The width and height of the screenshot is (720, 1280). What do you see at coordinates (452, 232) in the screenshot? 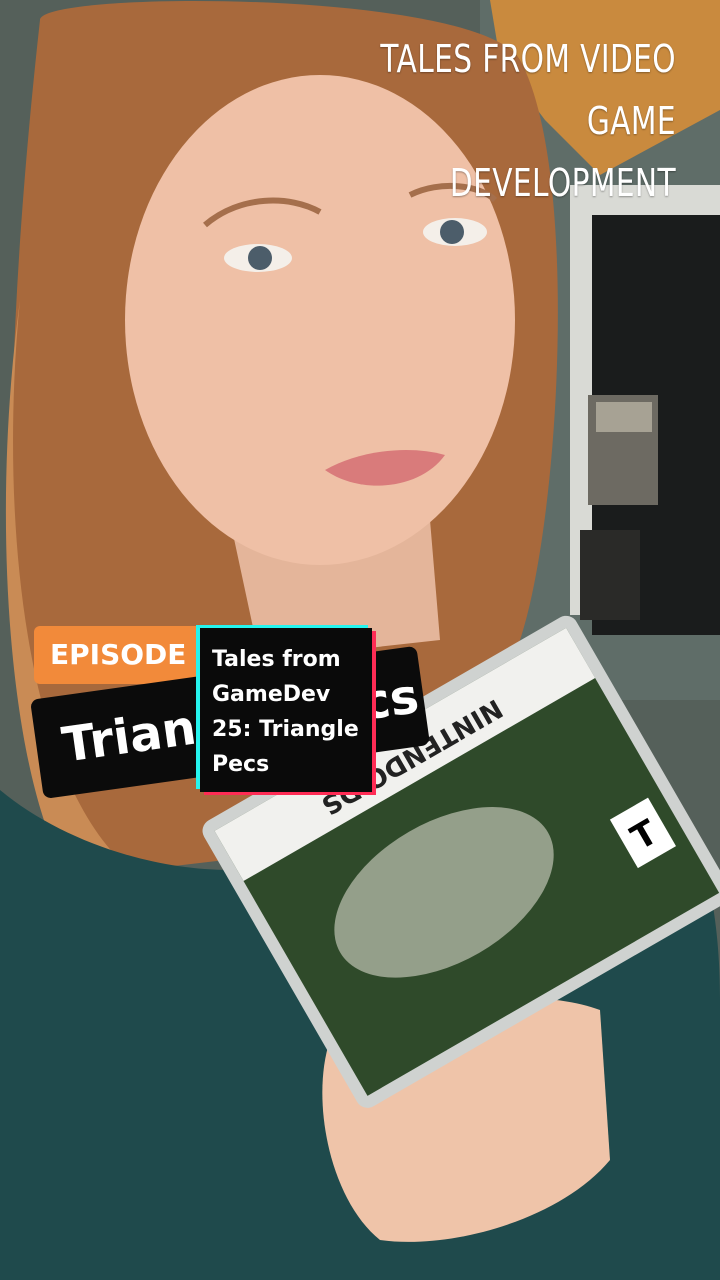
I see `right-iris` at bounding box center [452, 232].